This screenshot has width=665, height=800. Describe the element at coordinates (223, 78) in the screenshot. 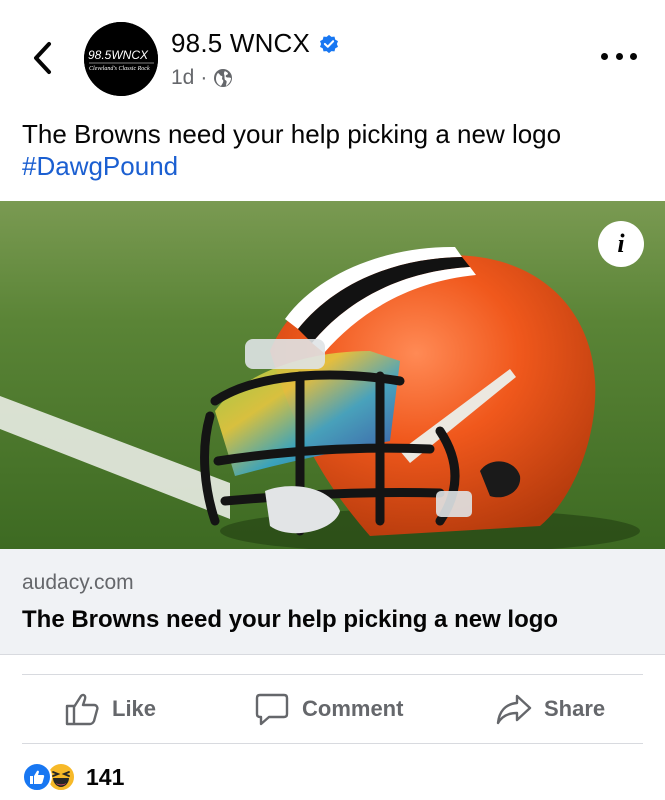

I see `globe-icon` at that location.